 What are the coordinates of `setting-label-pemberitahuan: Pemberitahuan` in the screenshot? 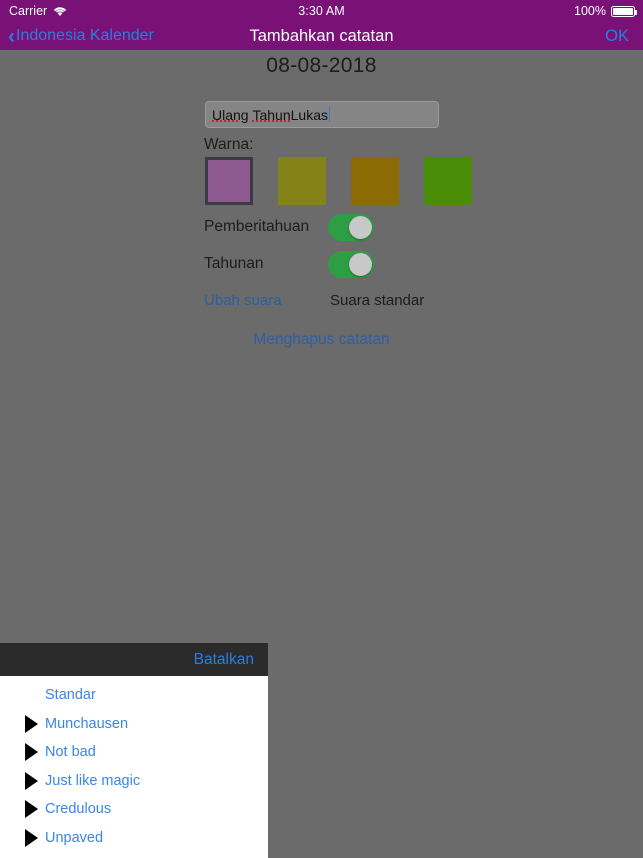 It's located at (257, 226).